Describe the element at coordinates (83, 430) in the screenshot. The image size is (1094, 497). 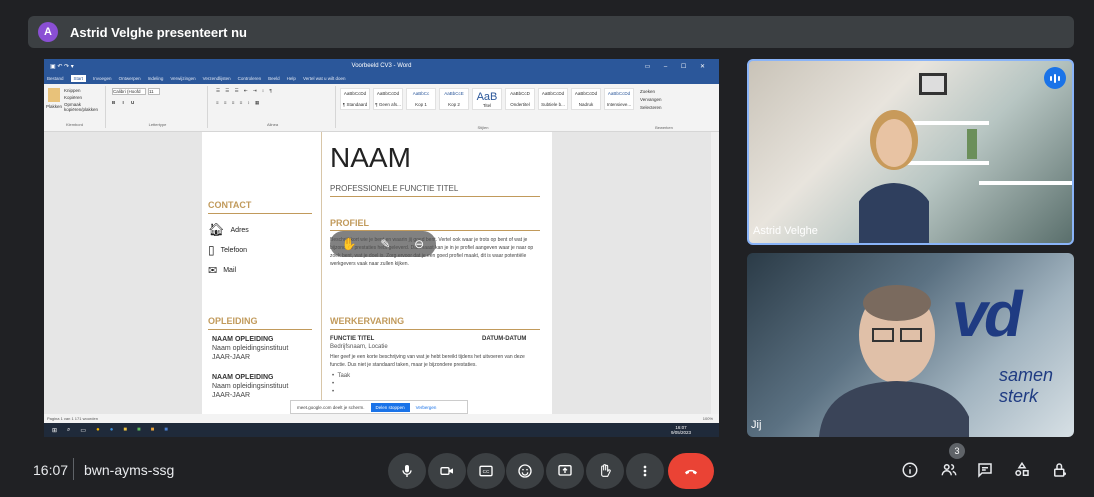
I see `task-view-icon: ▭` at that location.